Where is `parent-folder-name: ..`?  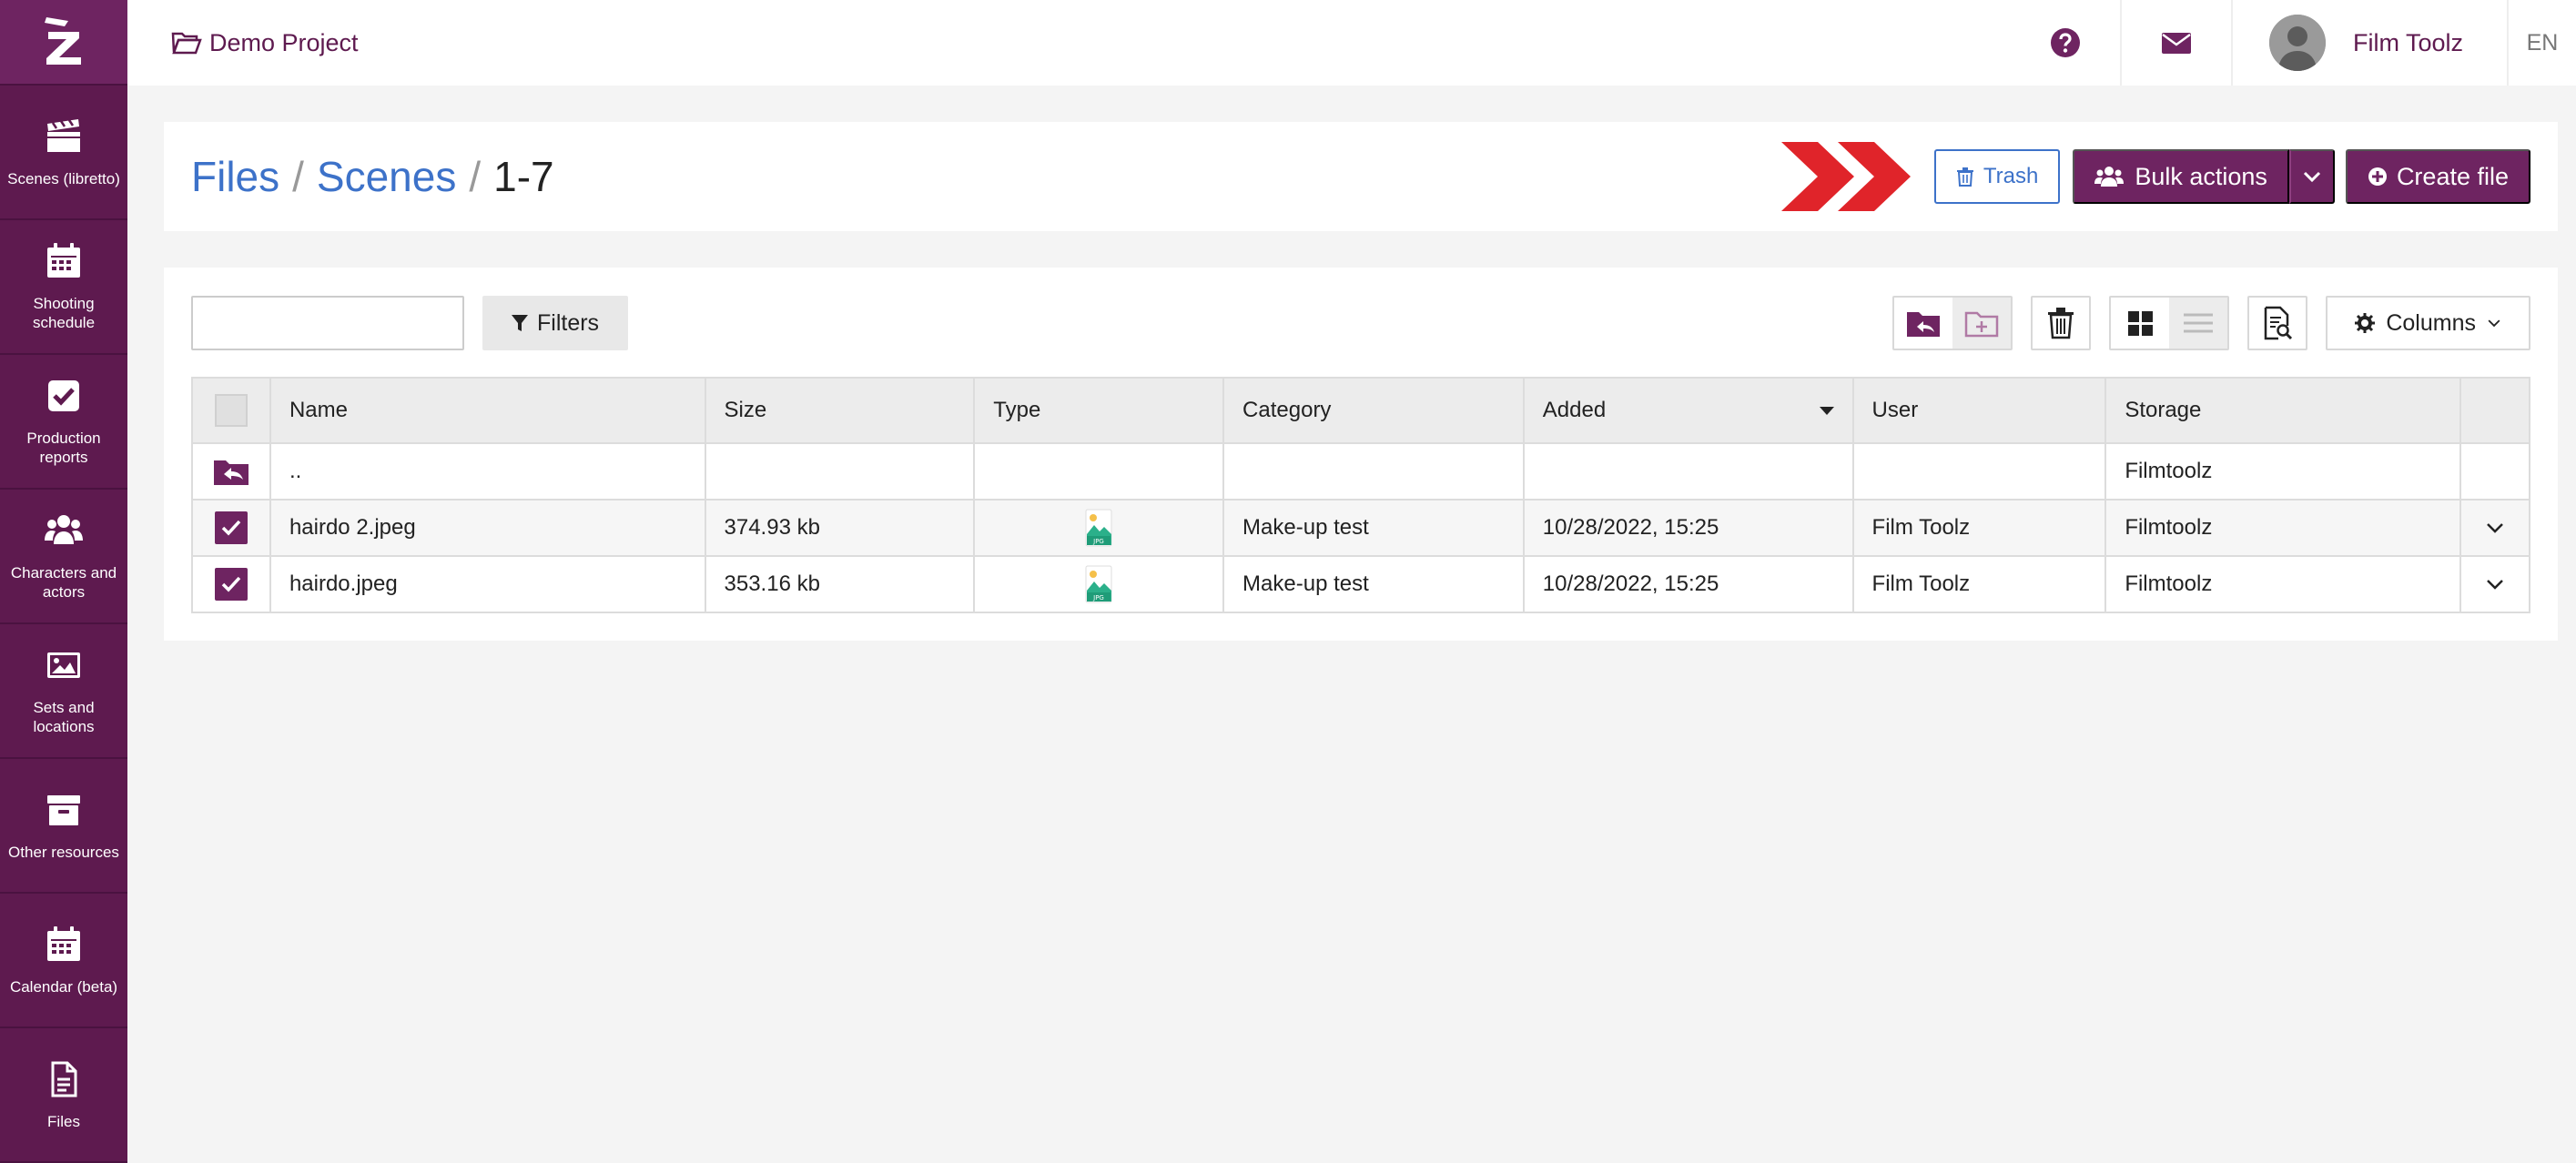
parent-folder-name: .. is located at coordinates (487, 472).